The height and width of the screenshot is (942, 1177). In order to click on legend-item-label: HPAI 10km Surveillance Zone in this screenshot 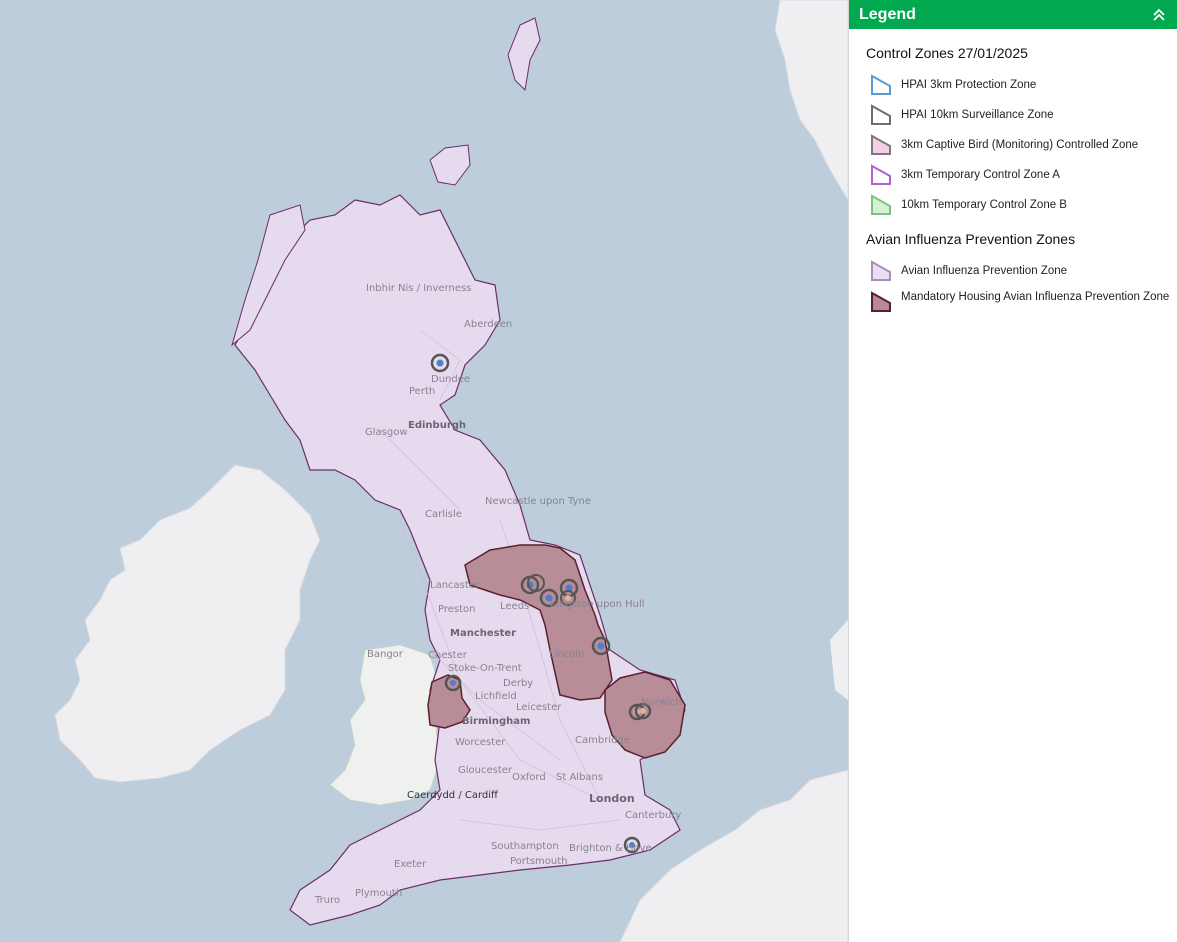, I will do `click(977, 115)`.